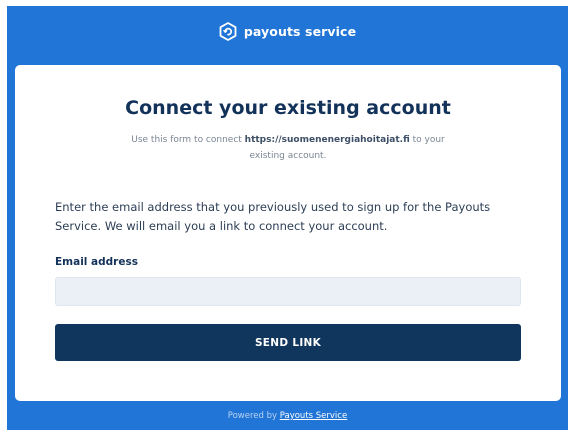  What do you see at coordinates (313, 416) in the screenshot?
I see `payouts-service-link: Payouts Service` at bounding box center [313, 416].